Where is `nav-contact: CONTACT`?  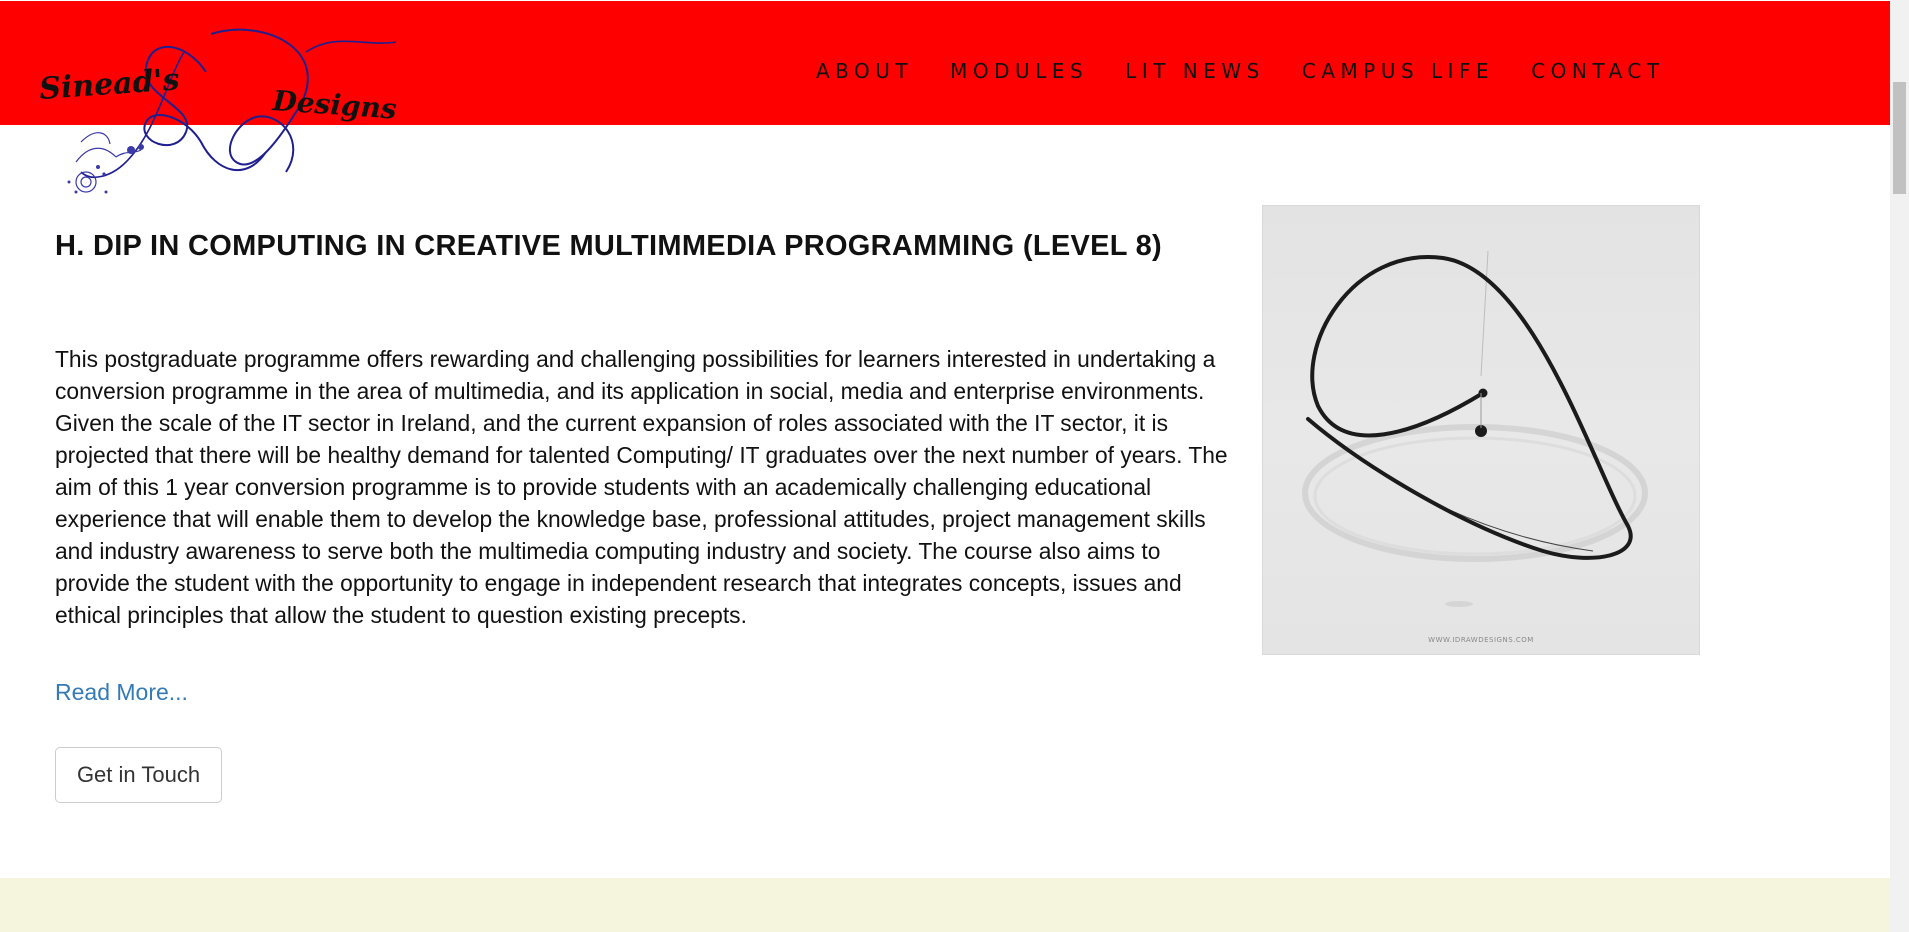
nav-contact: CONTACT is located at coordinates (1597, 71).